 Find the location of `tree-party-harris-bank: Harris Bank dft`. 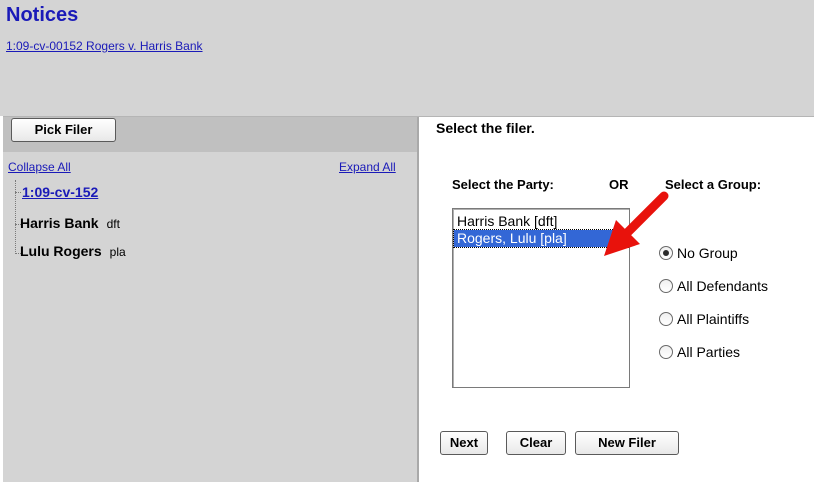

tree-party-harris-bank: Harris Bank dft is located at coordinates (70, 223).